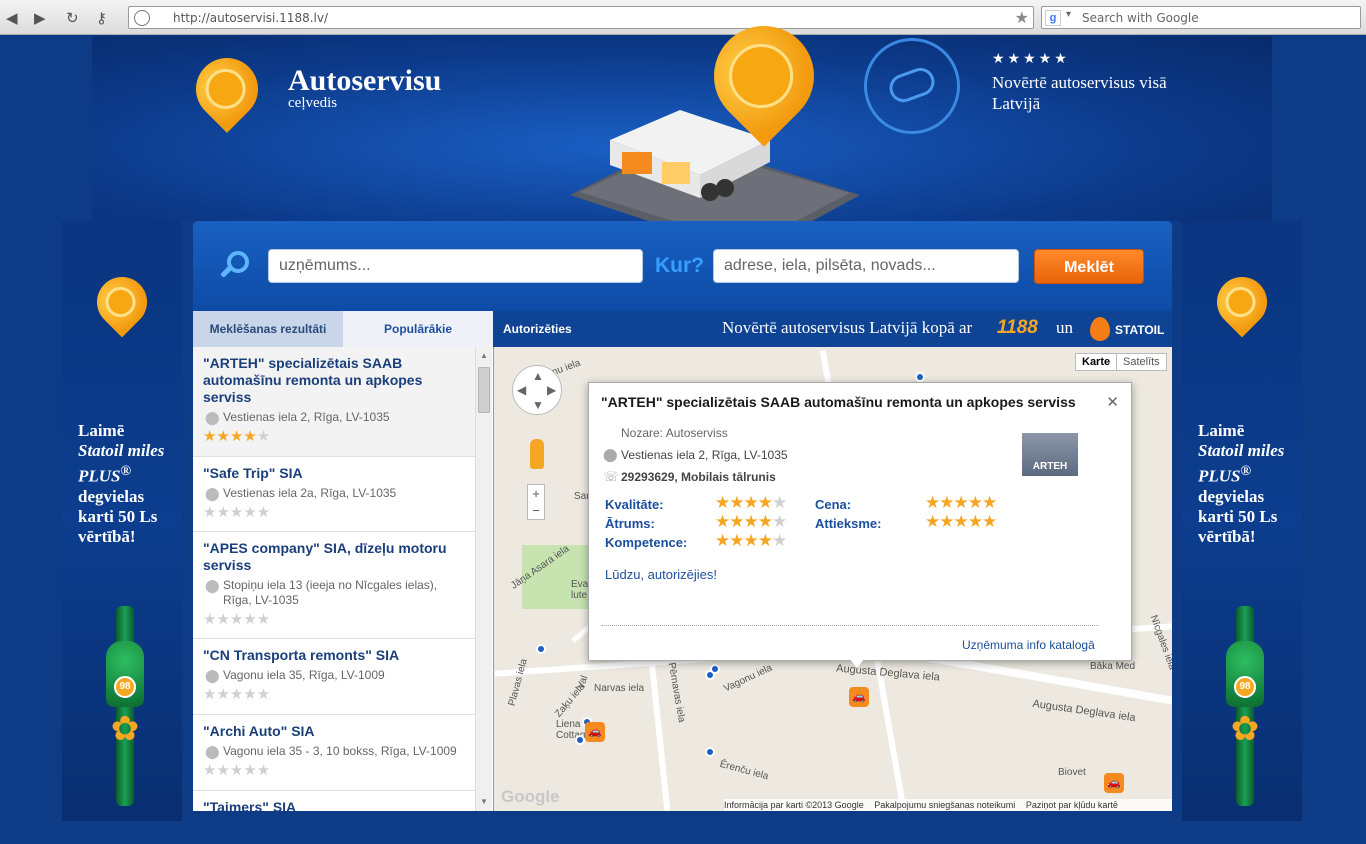 Image resolution: width=1366 pixels, height=844 pixels. I want to click on tavs-auto-stamp, so click(912, 86).